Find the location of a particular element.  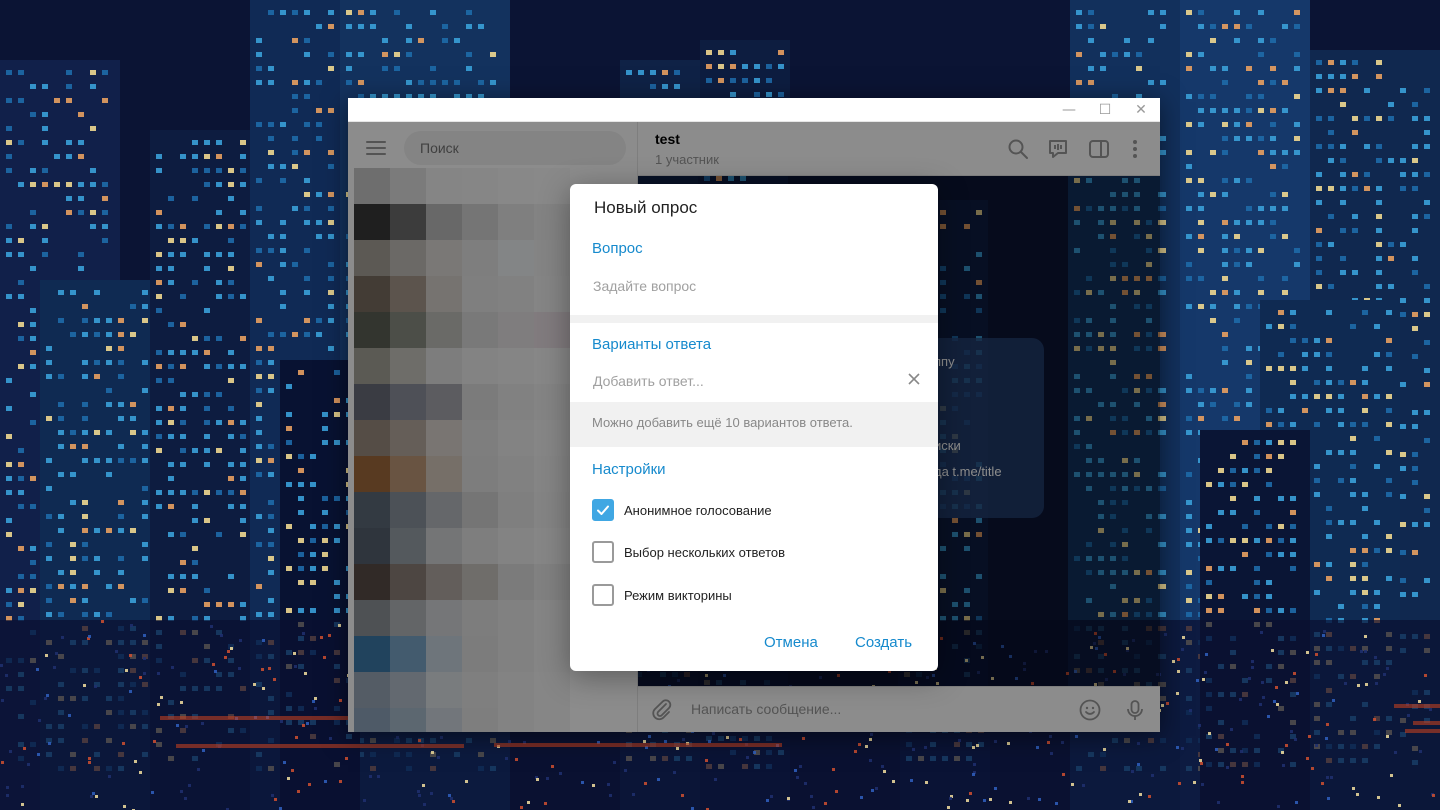

multiple-answers-label: Выбор нескольких ответов is located at coordinates (704, 552).